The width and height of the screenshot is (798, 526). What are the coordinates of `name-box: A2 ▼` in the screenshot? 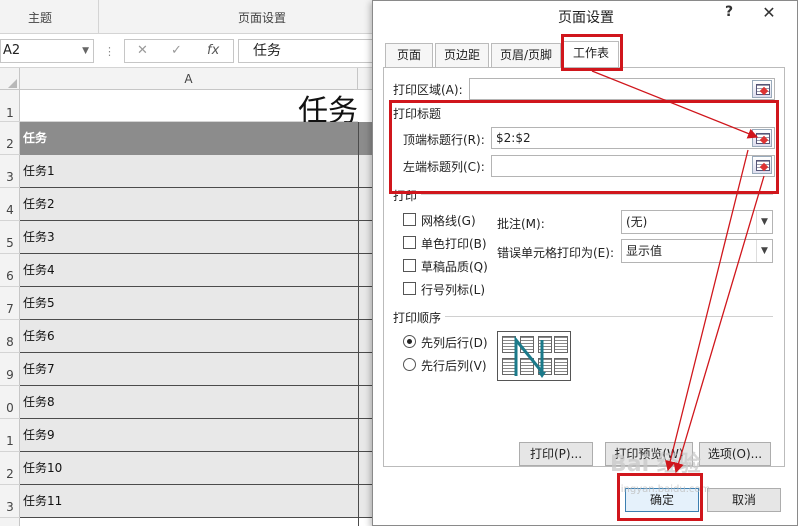 It's located at (47, 51).